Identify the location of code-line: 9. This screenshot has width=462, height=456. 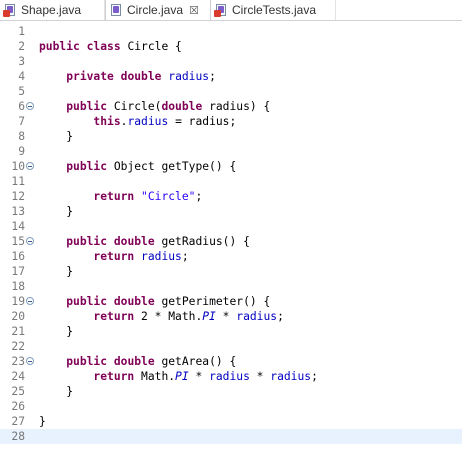
(231, 151).